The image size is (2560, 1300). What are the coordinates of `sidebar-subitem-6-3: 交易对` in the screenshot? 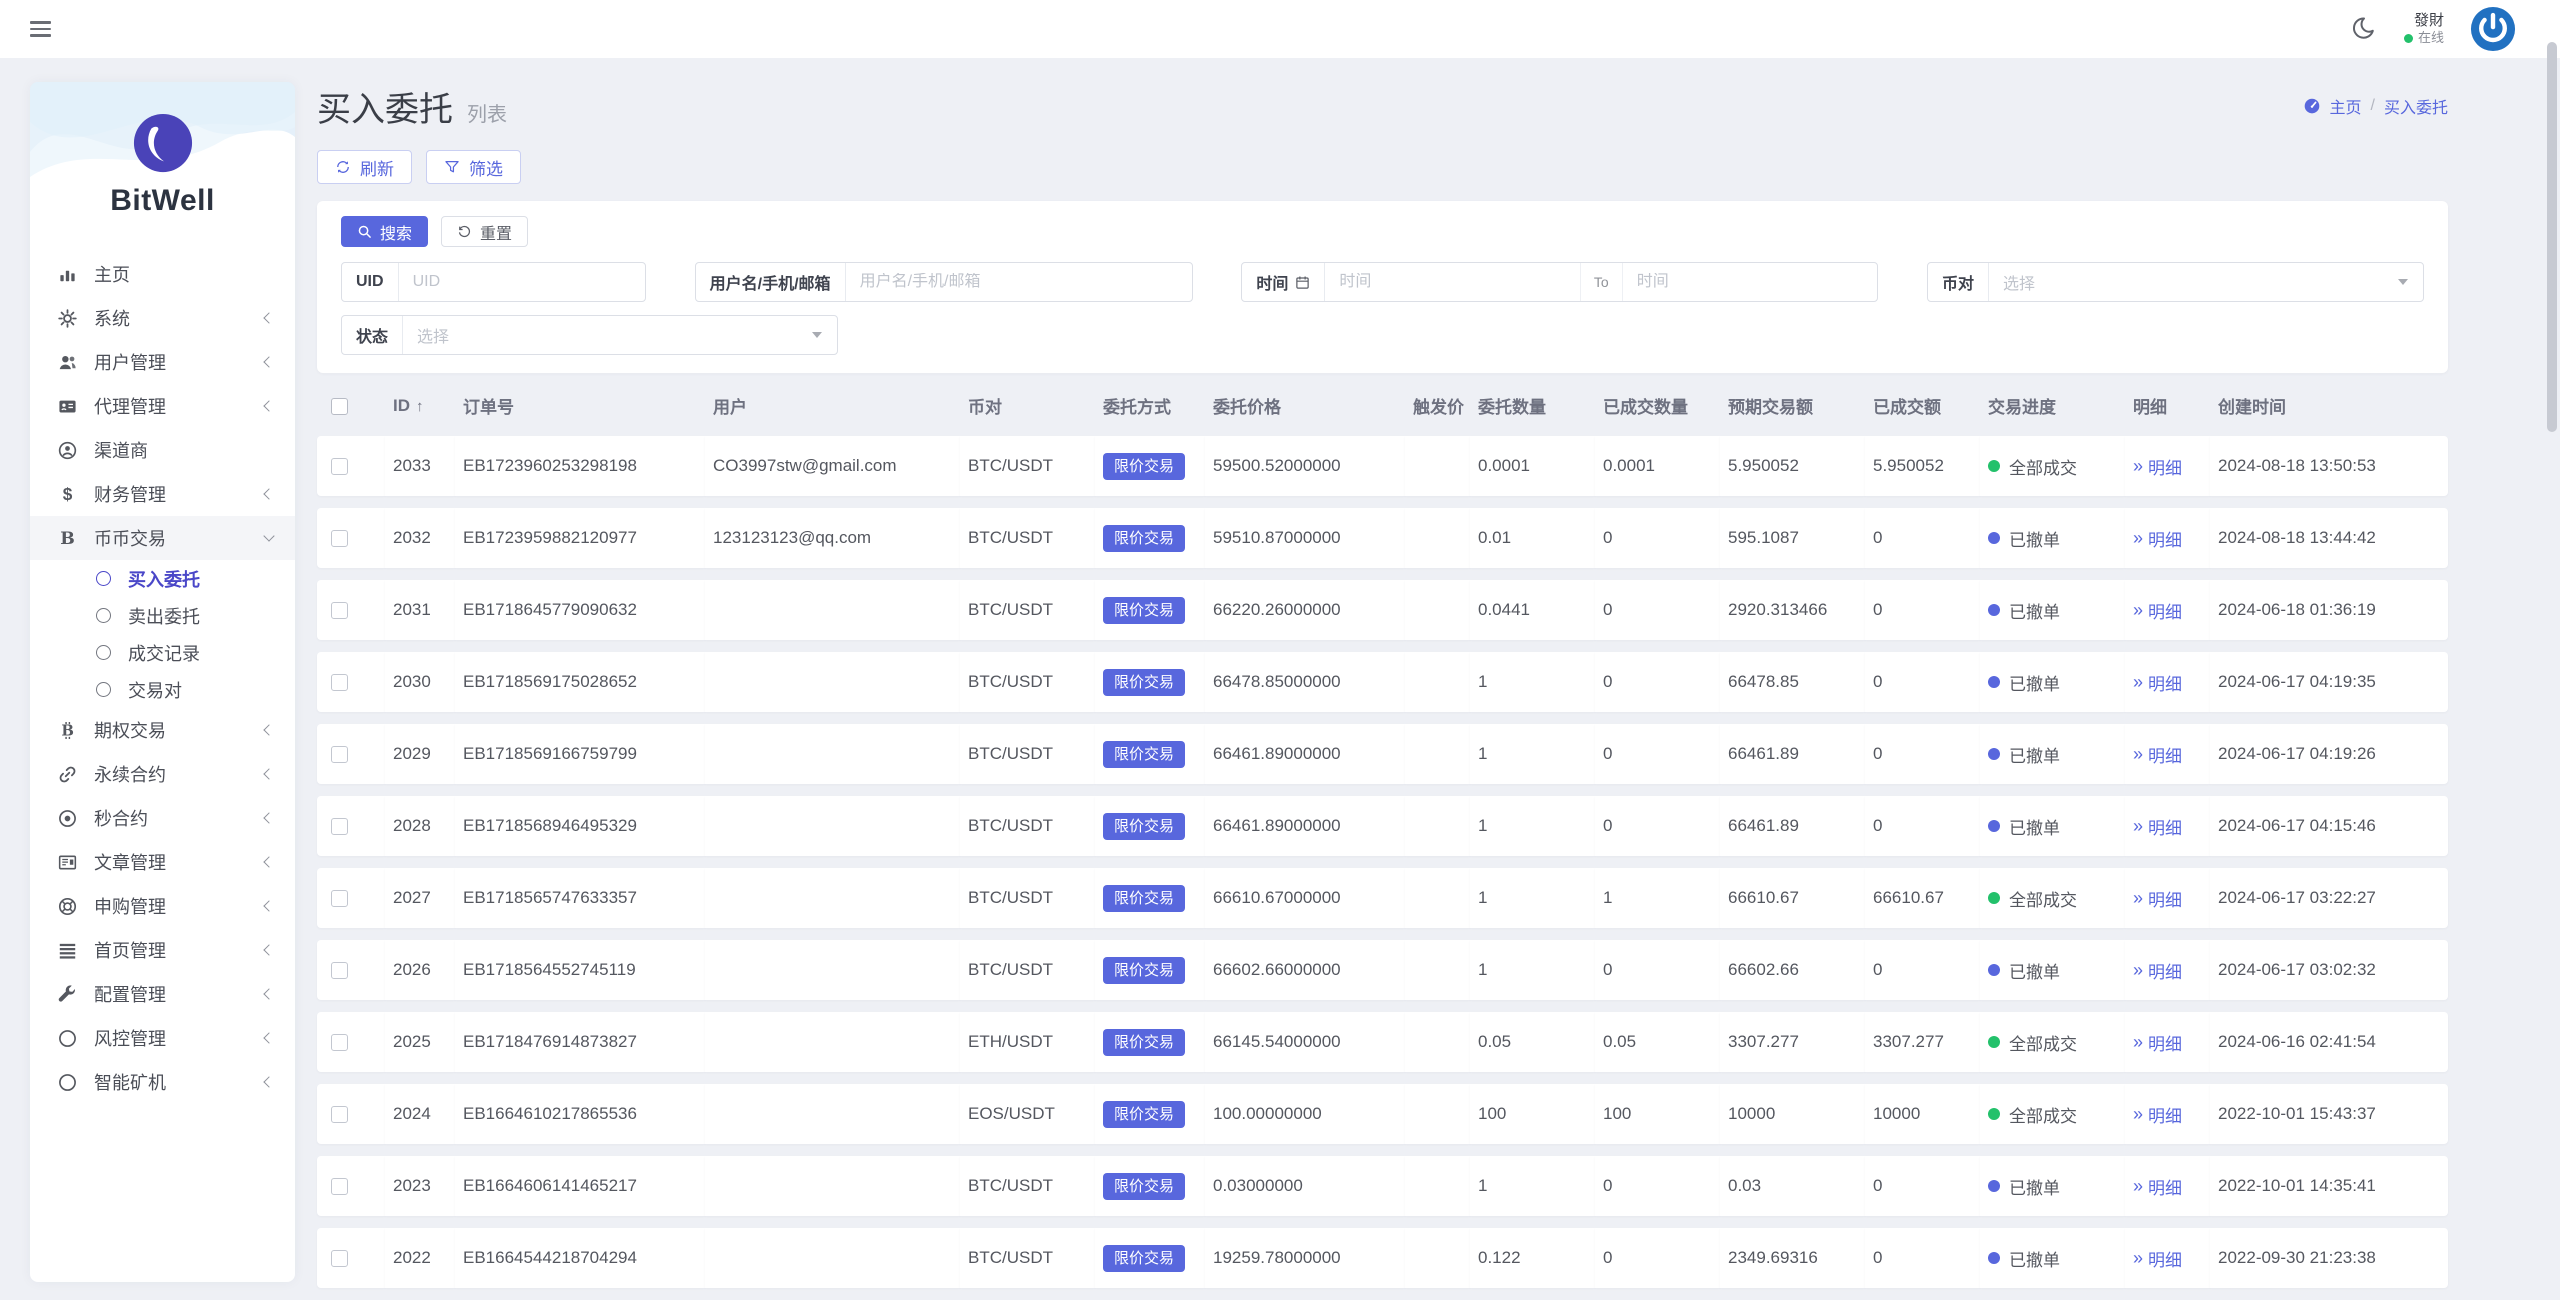 It's located at (162, 689).